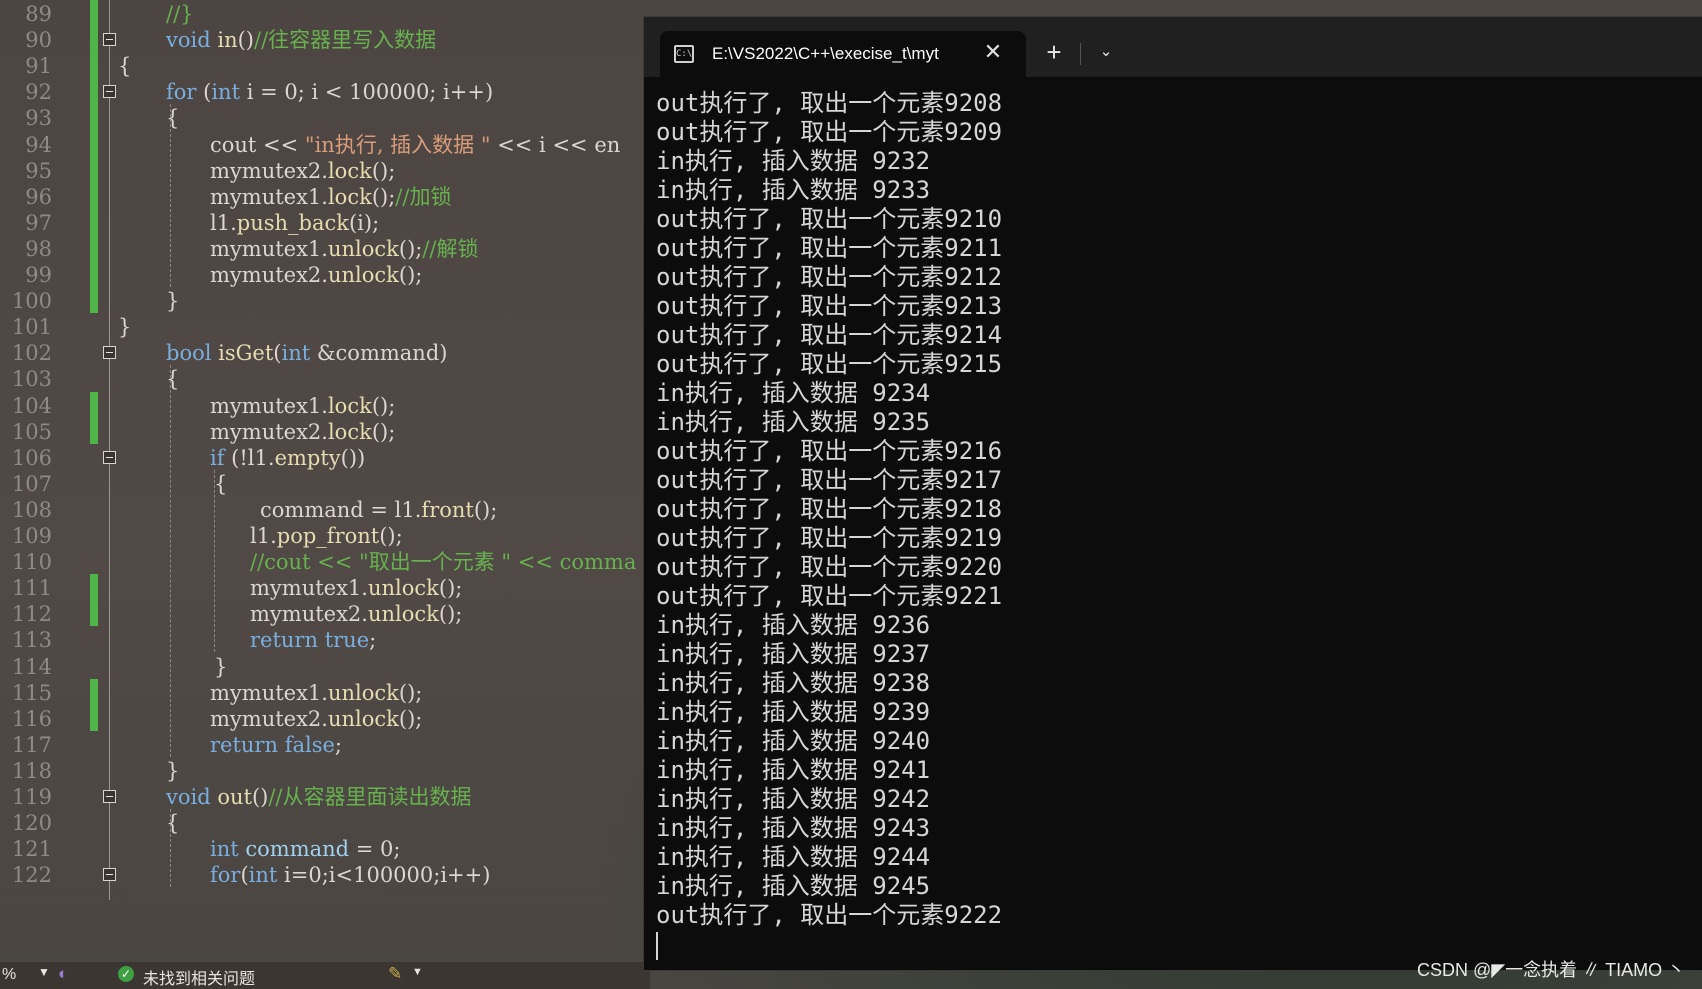 The height and width of the screenshot is (989, 1702). What do you see at coordinates (284, 640) in the screenshot?
I see `code-token: return` at bounding box center [284, 640].